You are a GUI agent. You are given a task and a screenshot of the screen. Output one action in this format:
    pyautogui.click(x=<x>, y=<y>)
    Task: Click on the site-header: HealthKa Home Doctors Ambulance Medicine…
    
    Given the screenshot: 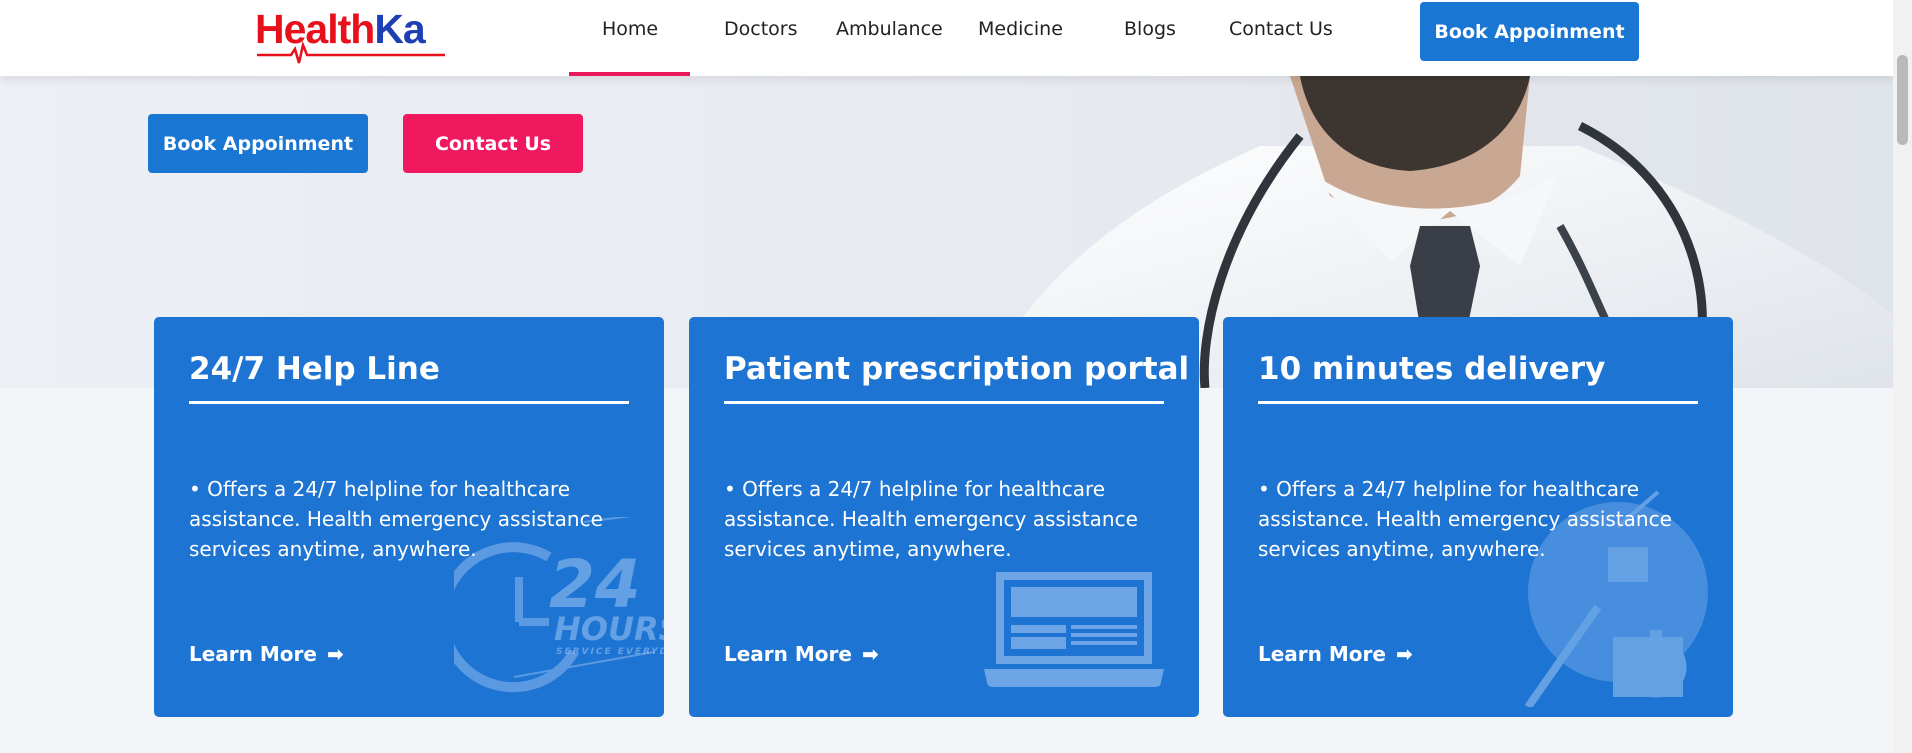 What is the action you would take?
    pyautogui.click(x=946, y=38)
    